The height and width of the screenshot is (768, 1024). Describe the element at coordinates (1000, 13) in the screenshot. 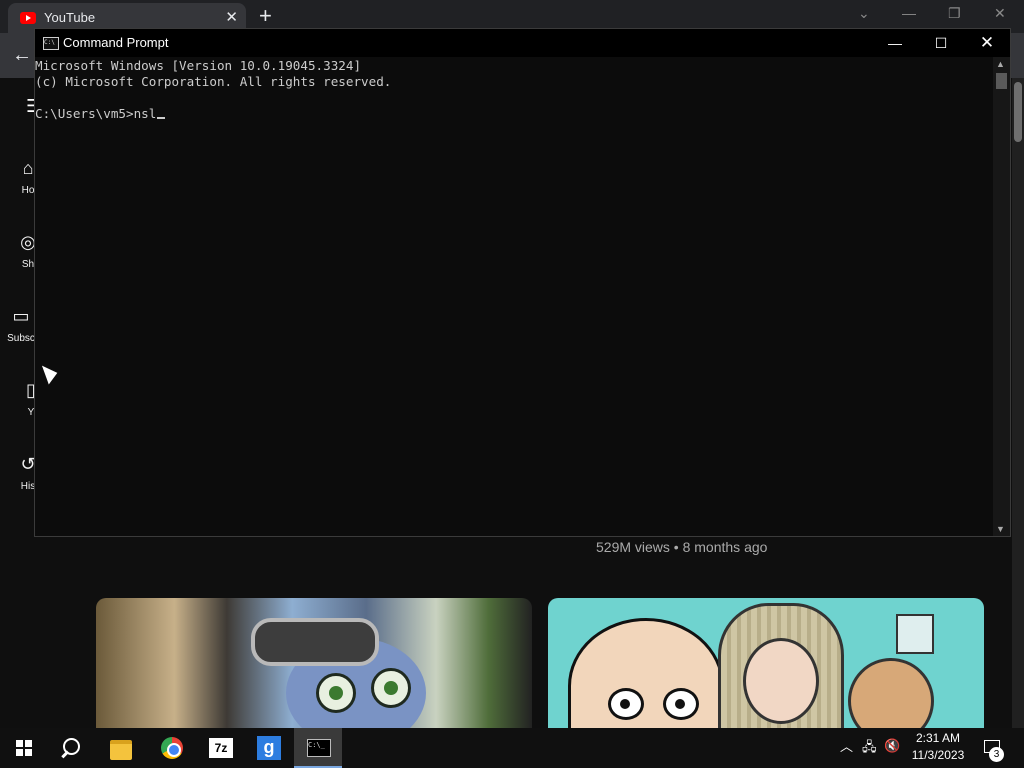

I see `browser-close-icon: ✕` at that location.